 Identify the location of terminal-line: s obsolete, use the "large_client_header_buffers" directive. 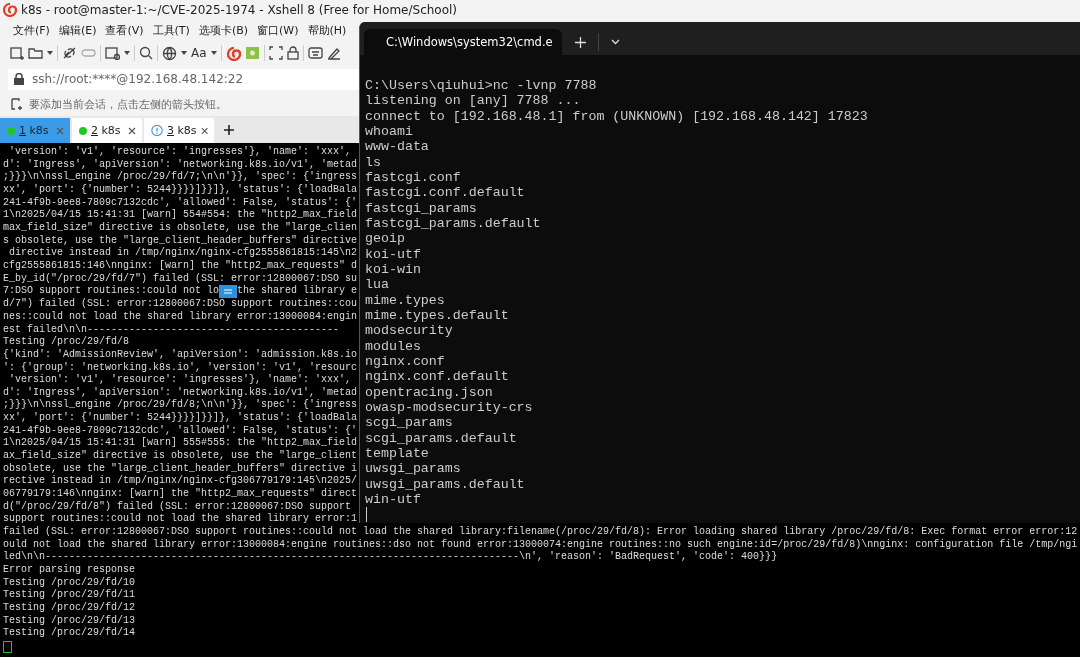
(180, 240).